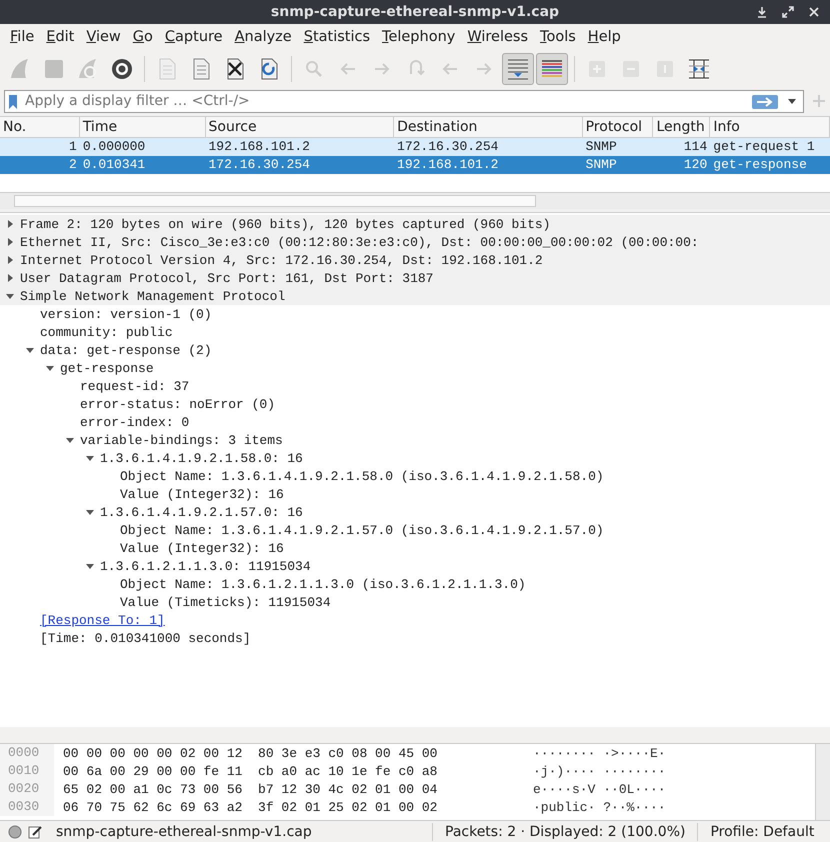 The height and width of the screenshot is (842, 830). Describe the element at coordinates (181, 440) in the screenshot. I see `detail-line: variable-bindings: 3 items` at that location.